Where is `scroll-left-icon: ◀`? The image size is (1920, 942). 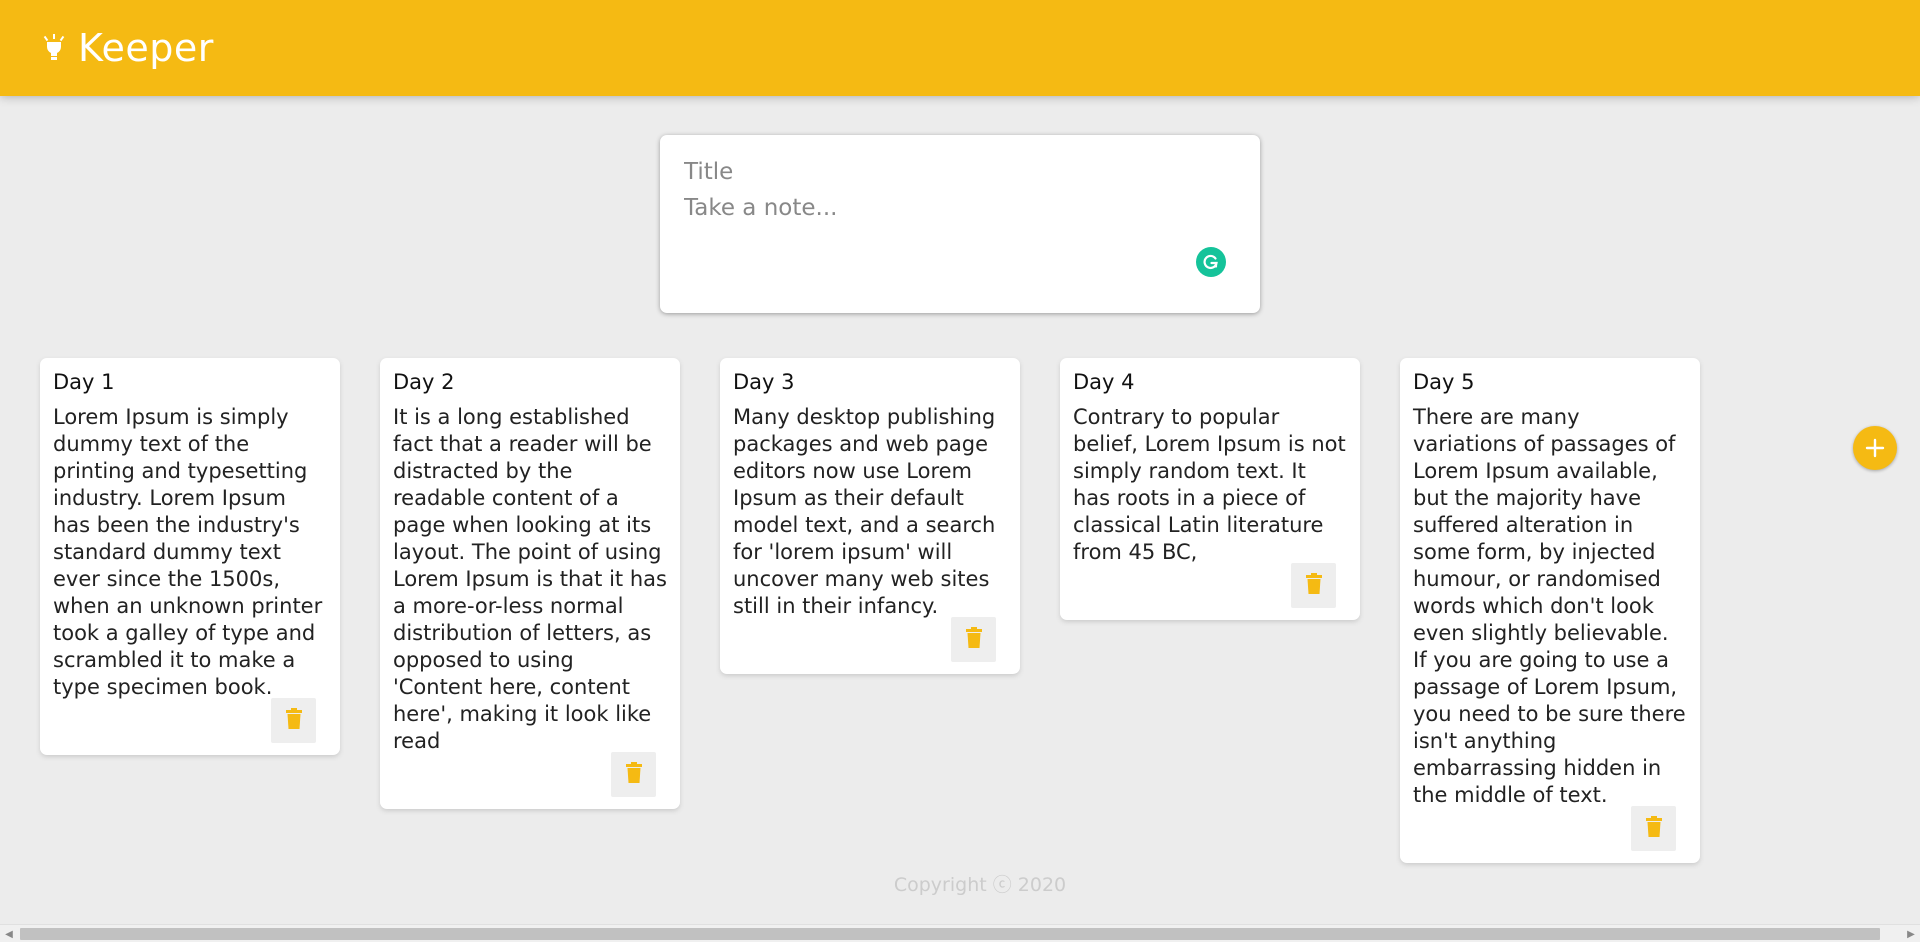
scroll-left-icon: ◀ is located at coordinates (9, 933).